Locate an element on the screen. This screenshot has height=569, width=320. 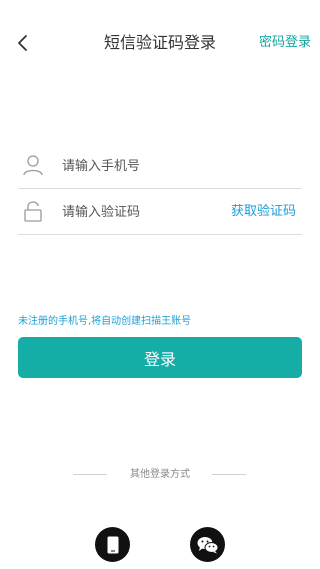
other-login-label: 其他登录方式 is located at coordinates (160, 474).